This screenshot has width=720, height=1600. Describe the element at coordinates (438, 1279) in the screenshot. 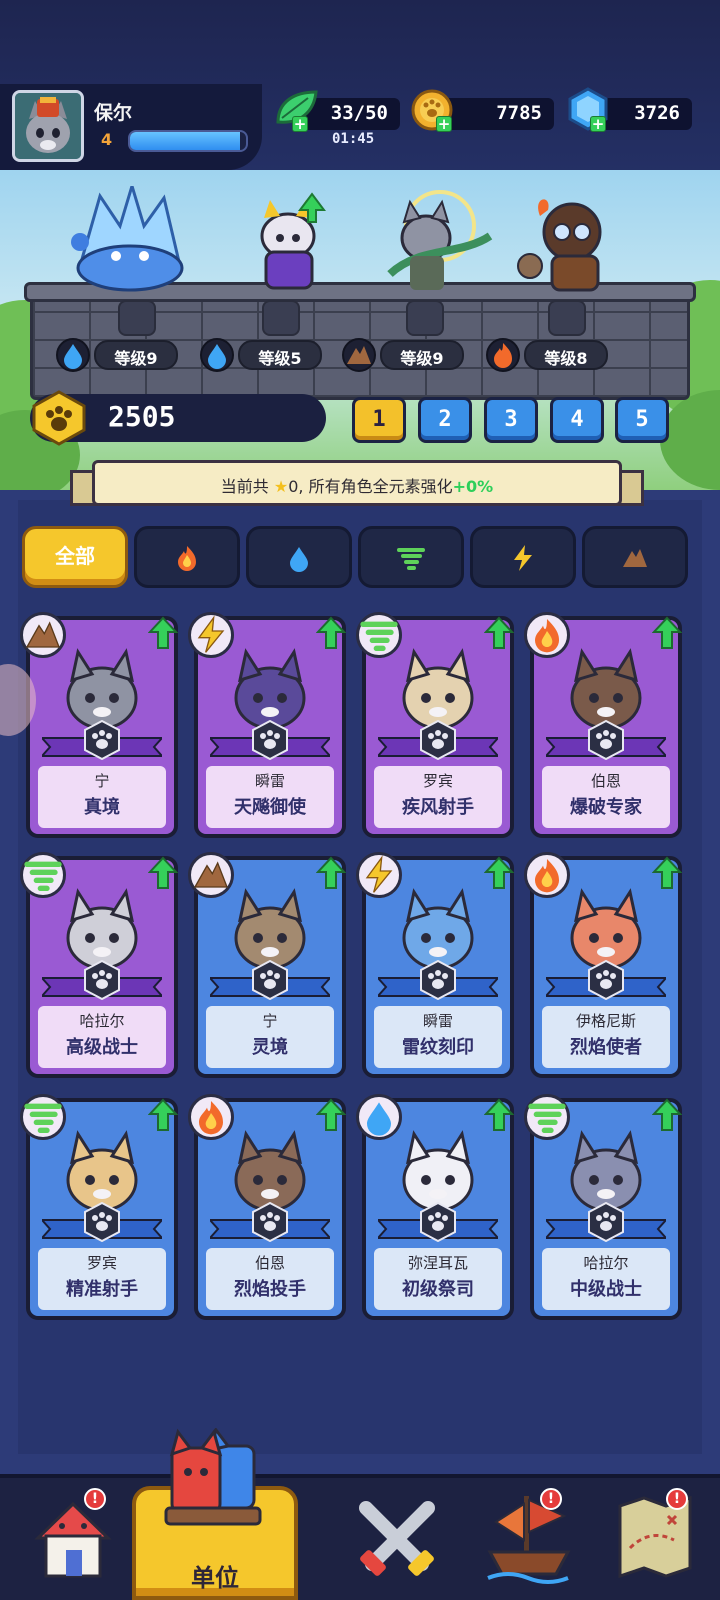

I see `unit-name-panel: 弥涅耳瓦 初级祭司` at that location.